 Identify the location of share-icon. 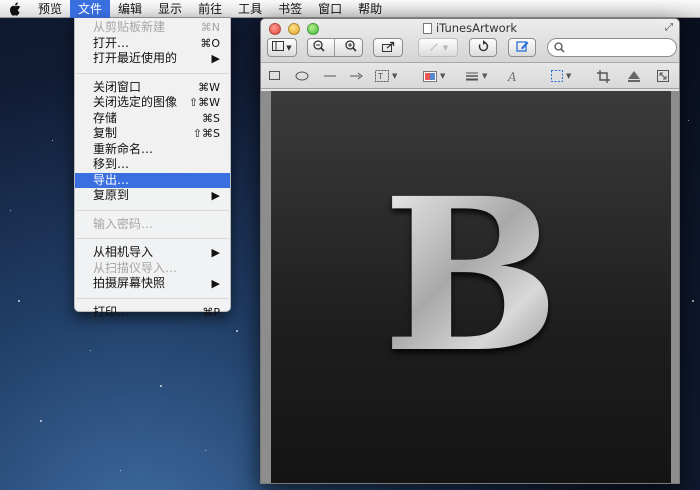
(388, 48).